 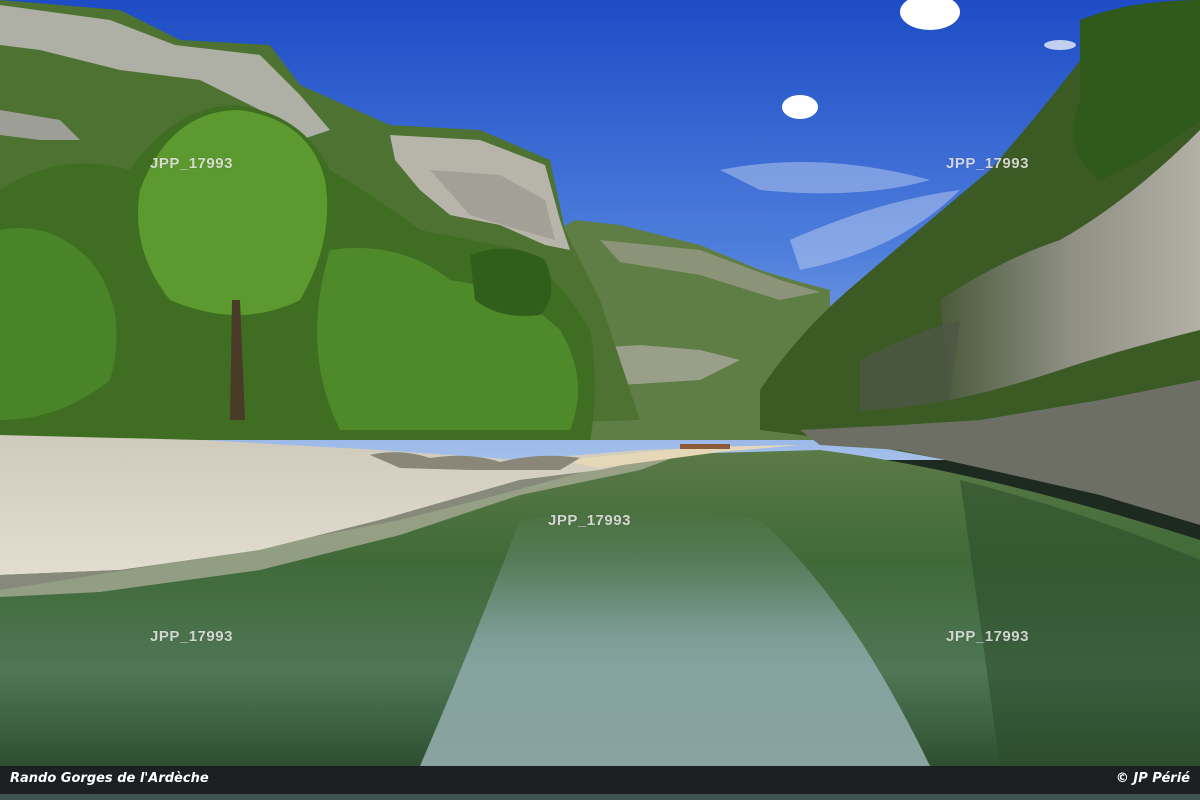 I want to click on caption-bar: Rando Gorges de l'Ardèche © JP Périé, so click(x=600, y=780).